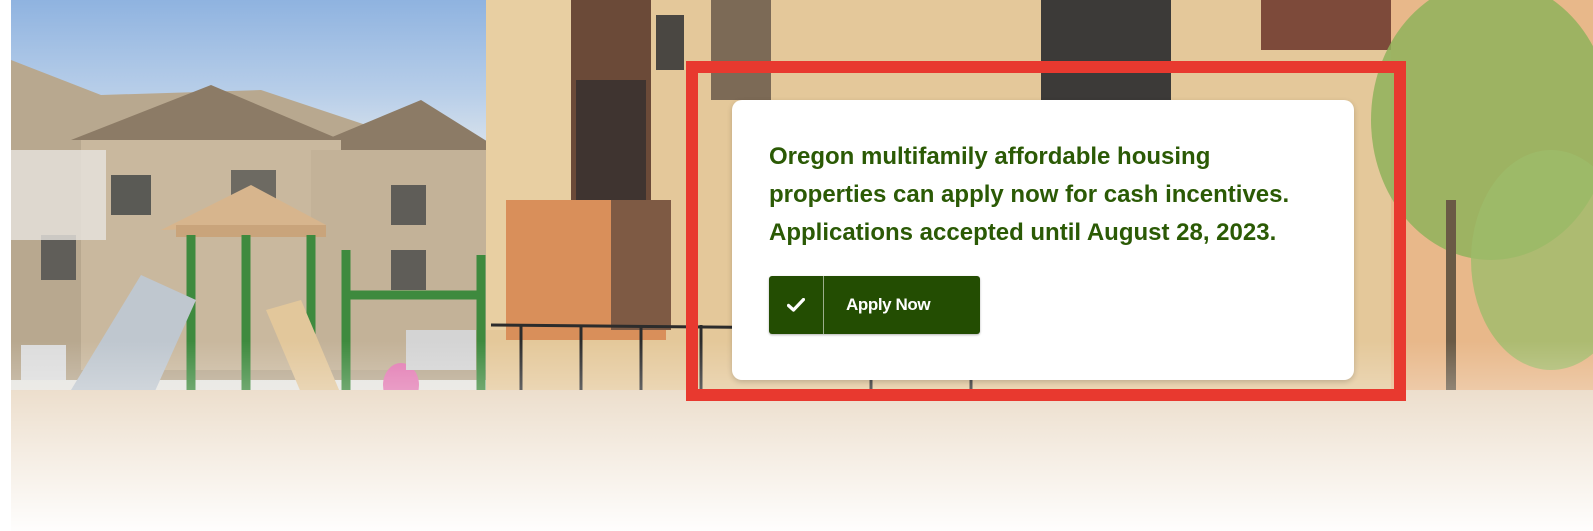 The width and height of the screenshot is (1593, 531). Describe the element at coordinates (990, 156) in the screenshot. I see `promo-line-1: Oregon multifamily affordable housing` at that location.